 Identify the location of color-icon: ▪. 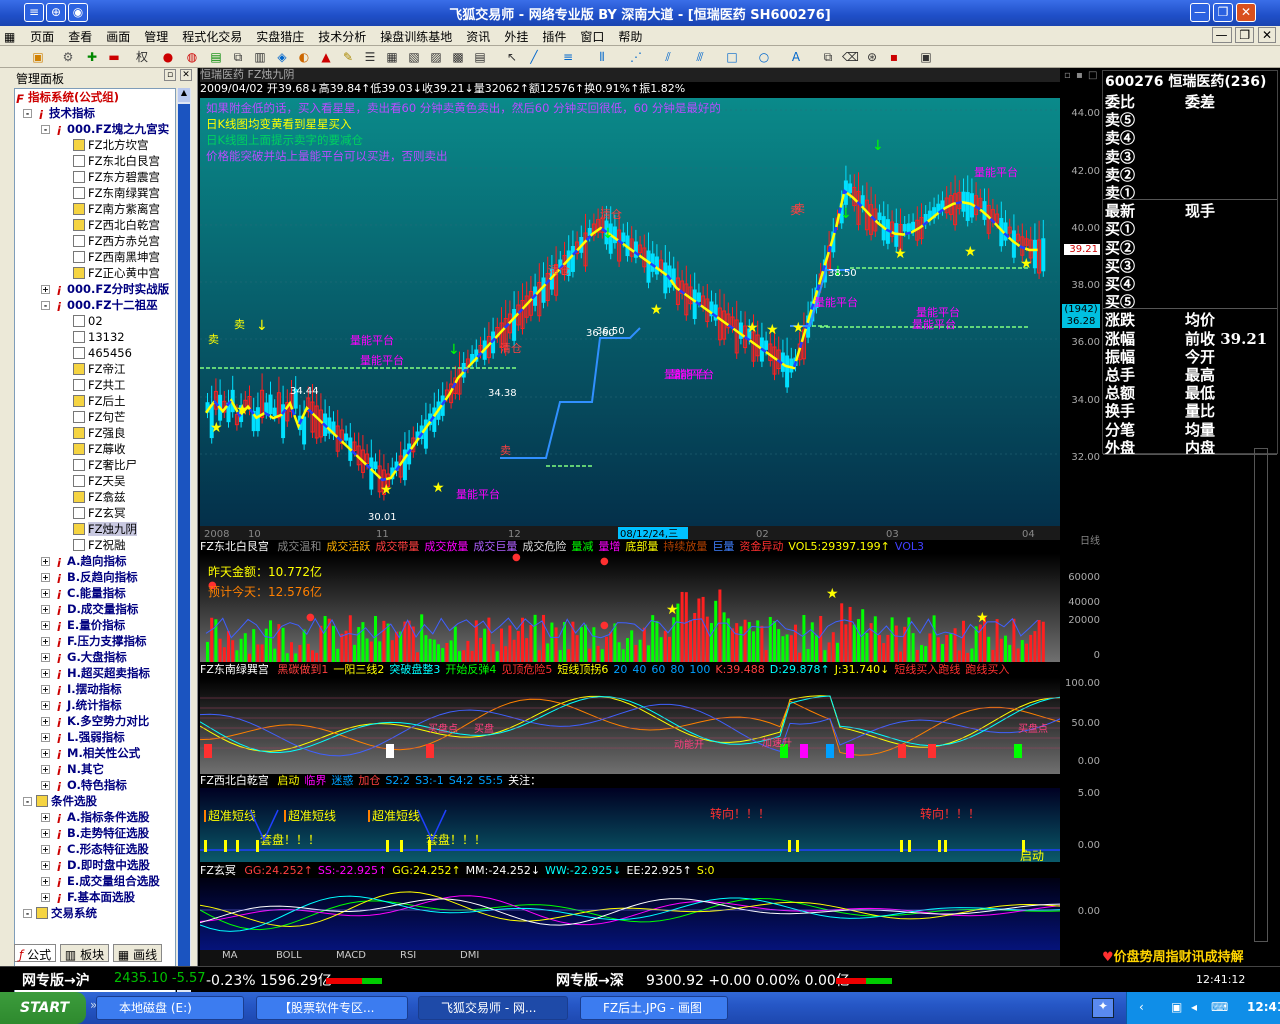
(894, 57).